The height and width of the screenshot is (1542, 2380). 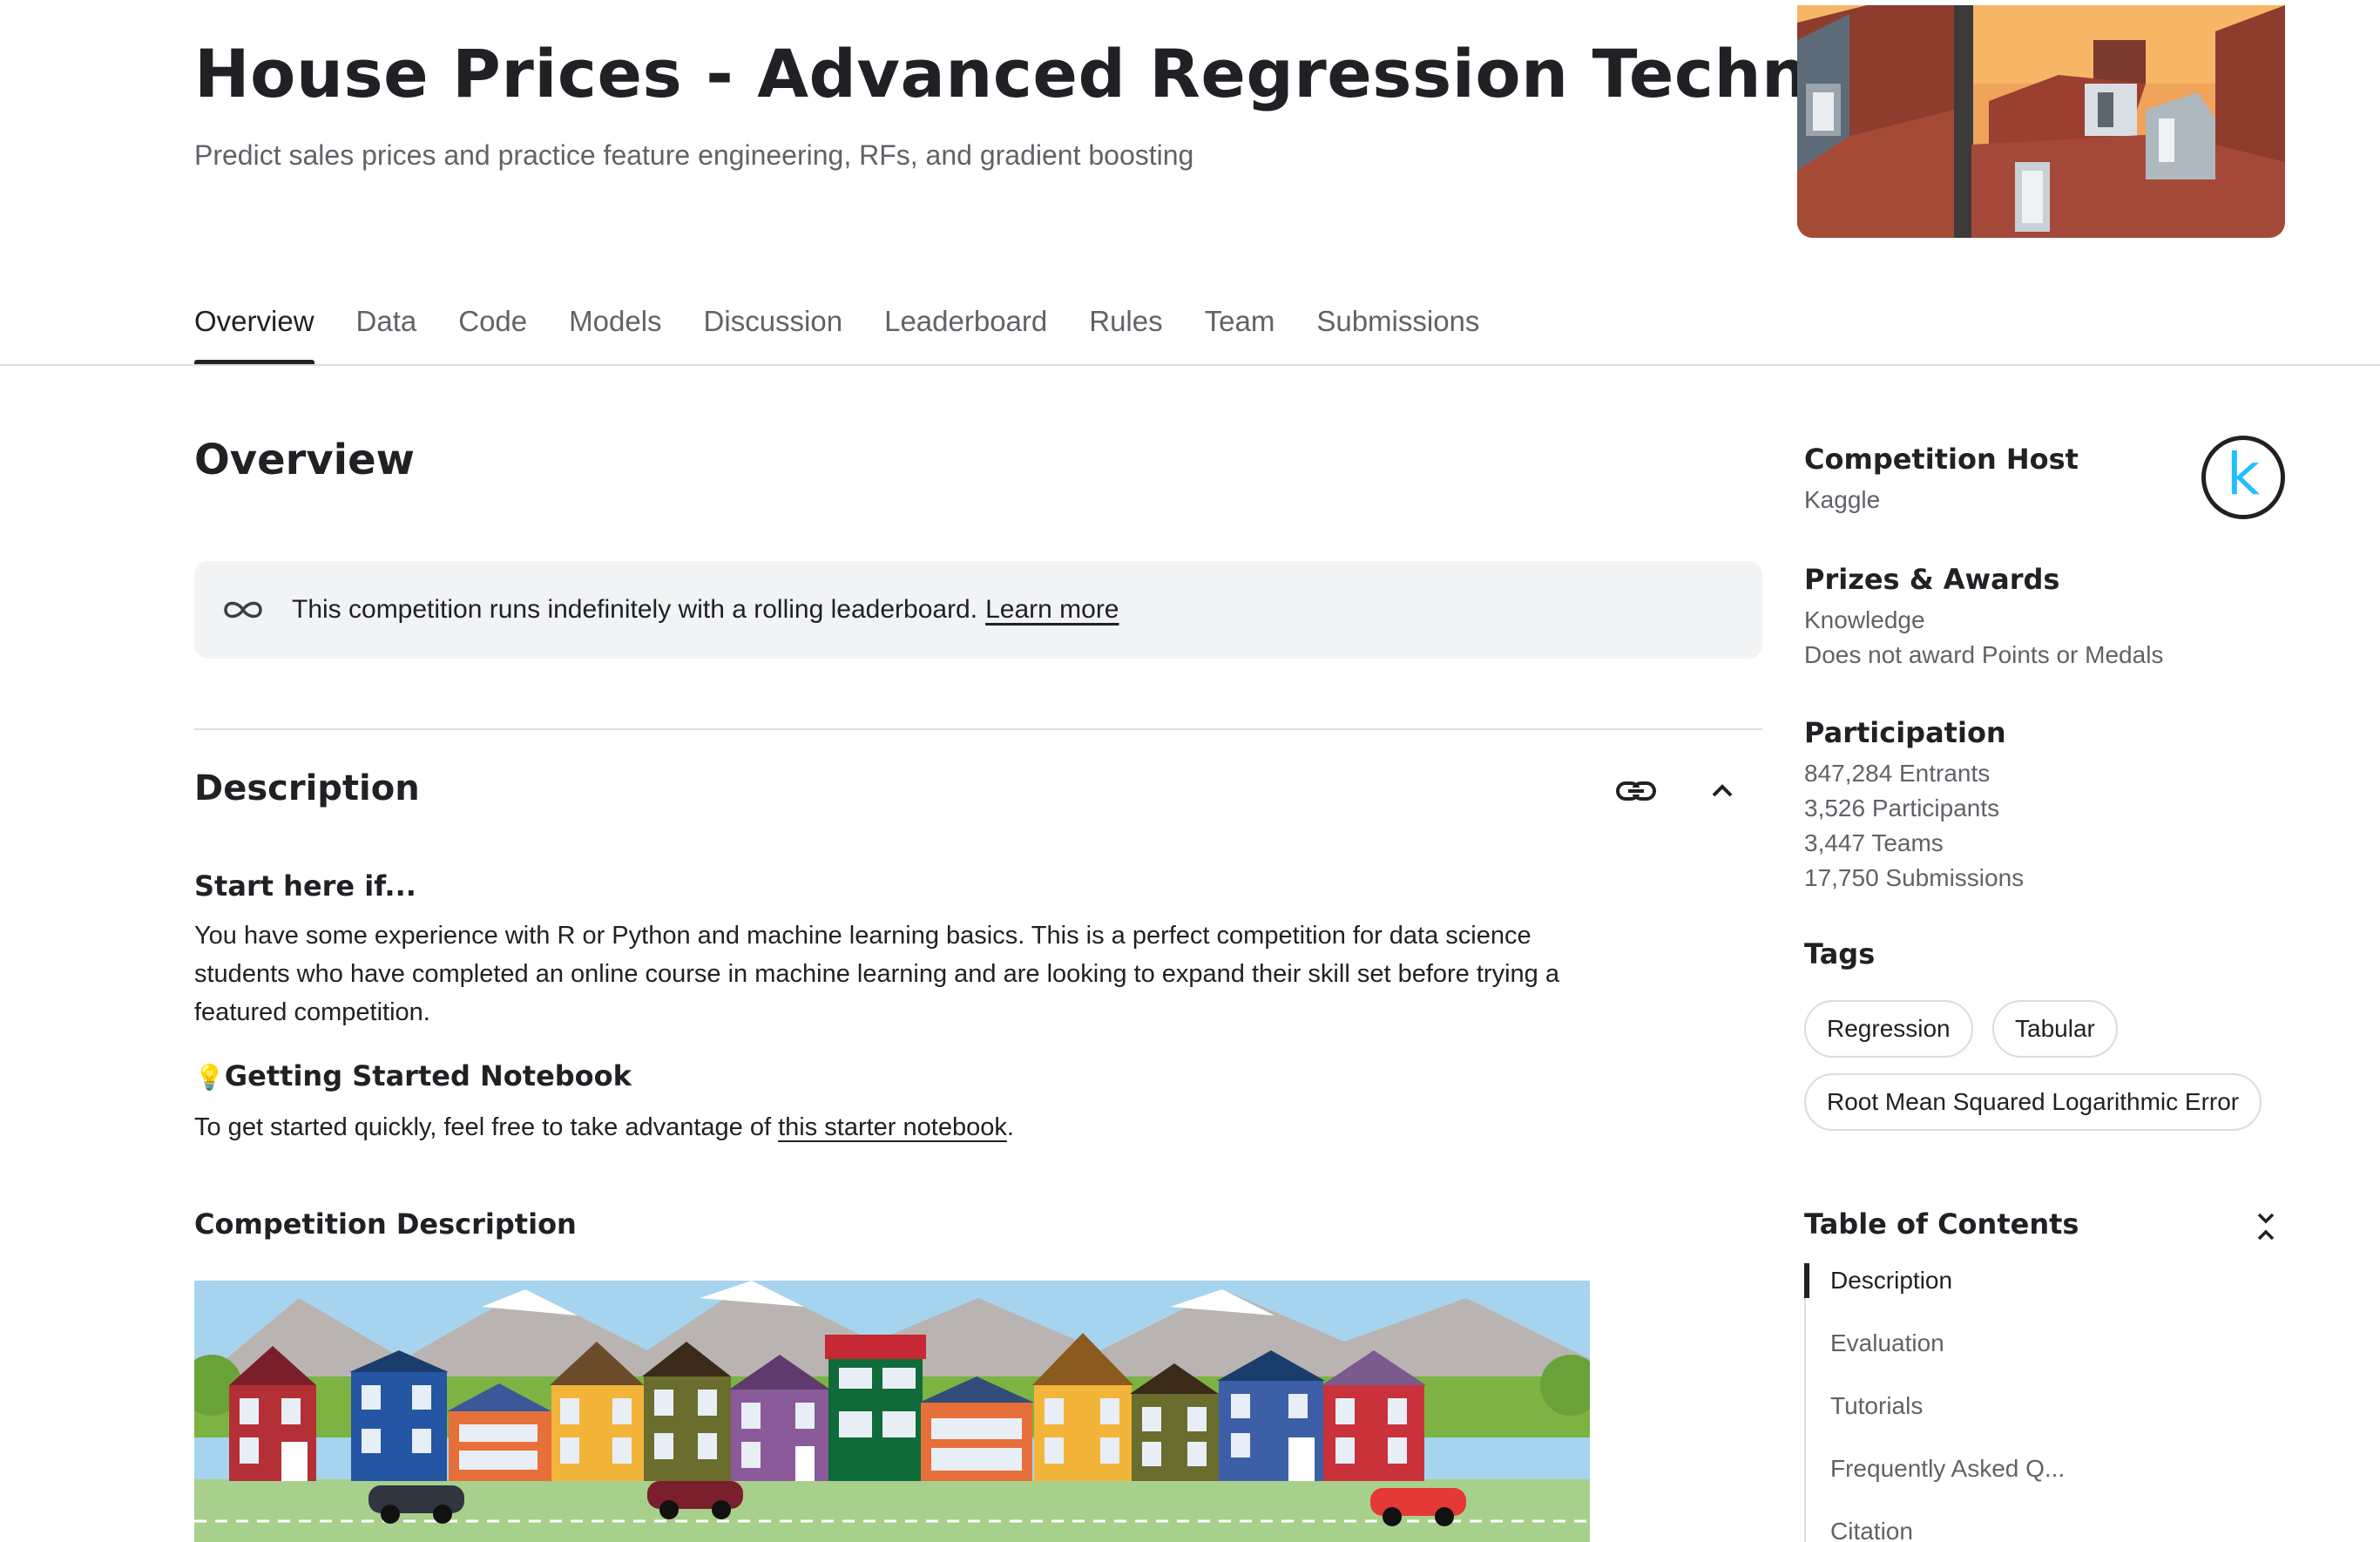 I want to click on tabs-divider, so click(x=1190, y=365).